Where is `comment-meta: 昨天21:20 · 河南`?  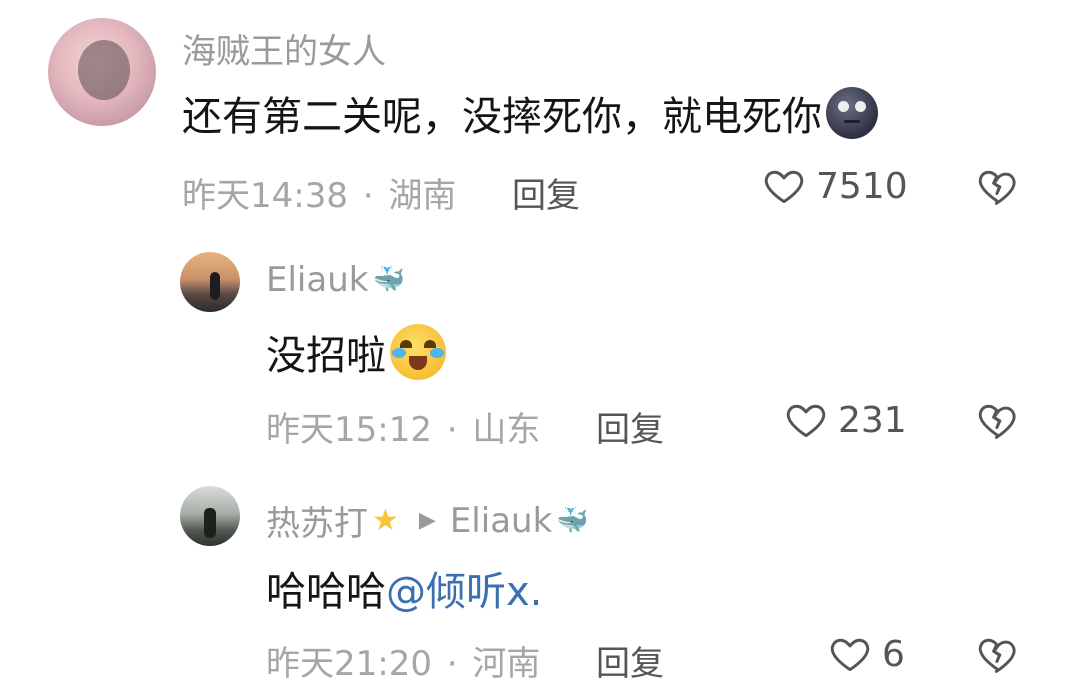
comment-meta: 昨天21:20 · 河南 is located at coordinates (403, 664).